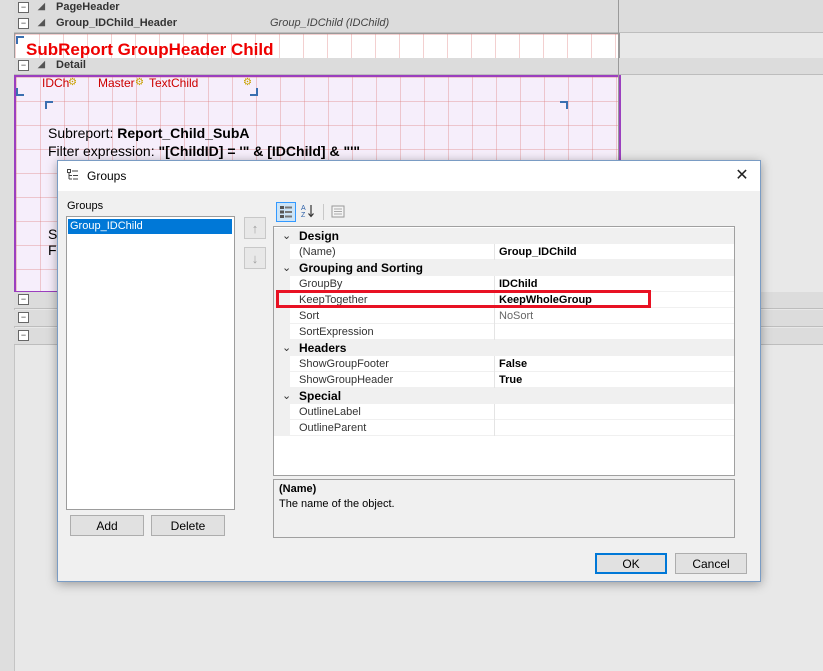 The height and width of the screenshot is (671, 823). Describe the element at coordinates (463, 299) in the screenshot. I see `keeptogether-highlight-box` at that location.